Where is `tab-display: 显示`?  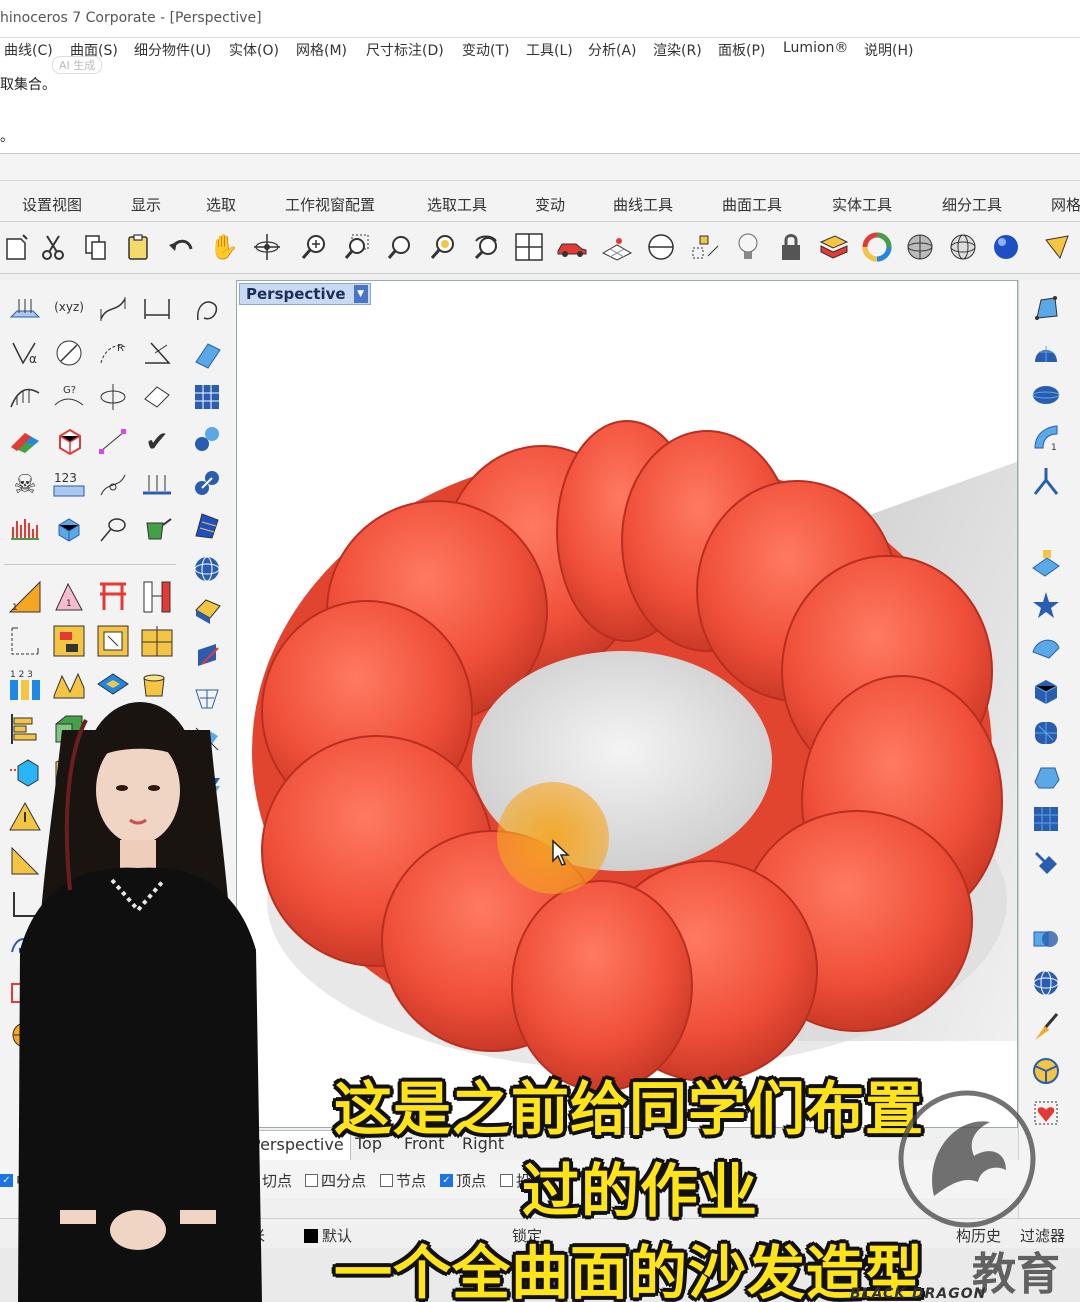
tab-display: 显示 is located at coordinates (146, 204).